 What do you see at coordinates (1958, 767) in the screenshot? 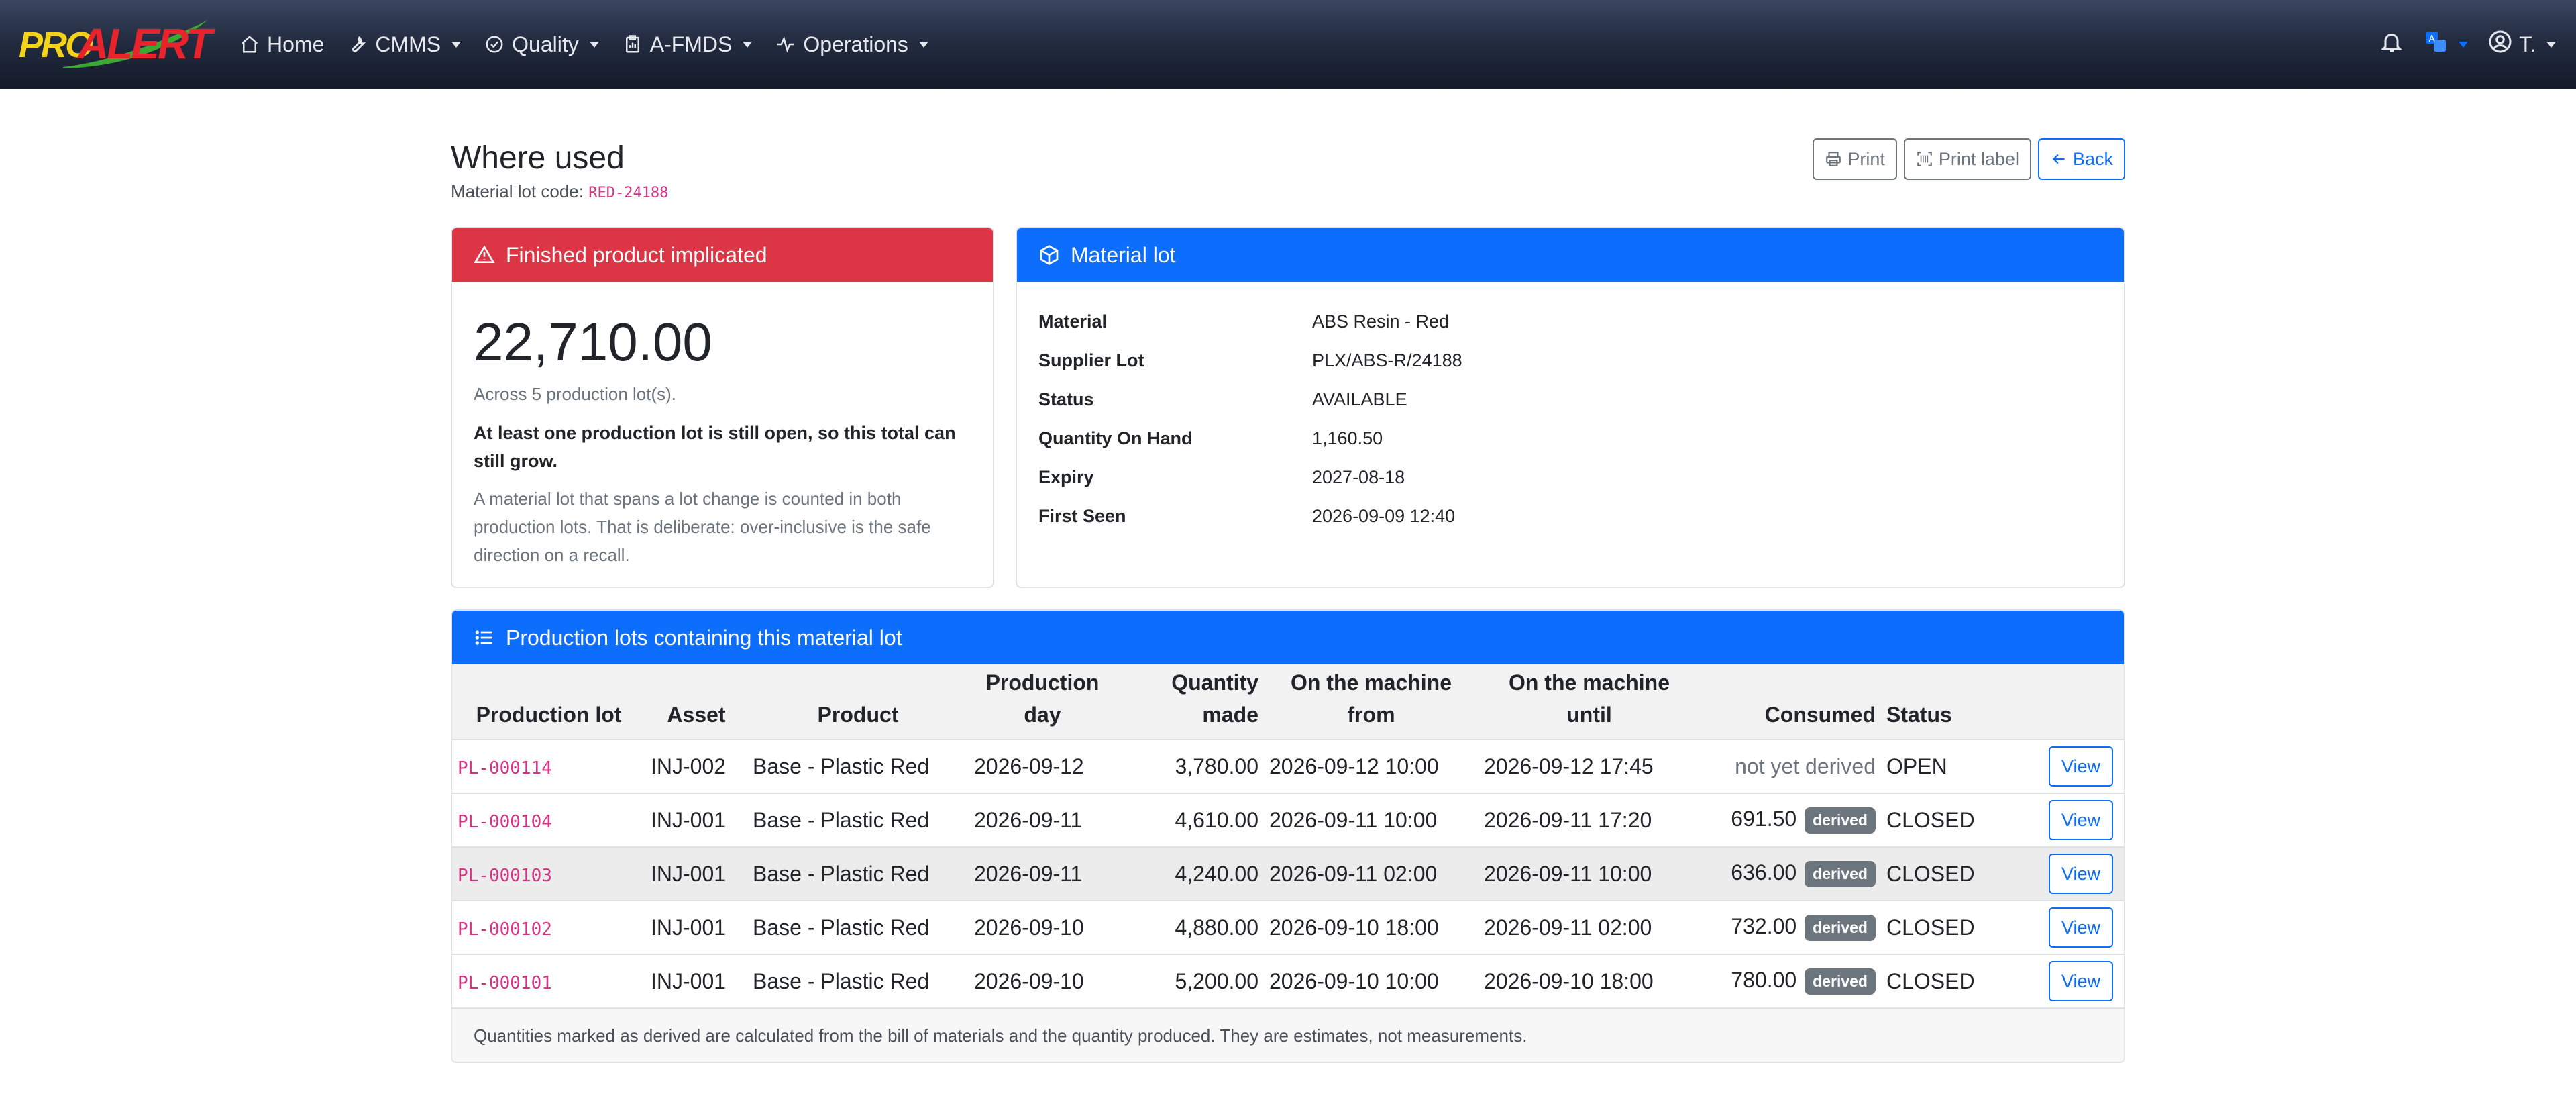
I see `cell-status: OPEN` at bounding box center [1958, 767].